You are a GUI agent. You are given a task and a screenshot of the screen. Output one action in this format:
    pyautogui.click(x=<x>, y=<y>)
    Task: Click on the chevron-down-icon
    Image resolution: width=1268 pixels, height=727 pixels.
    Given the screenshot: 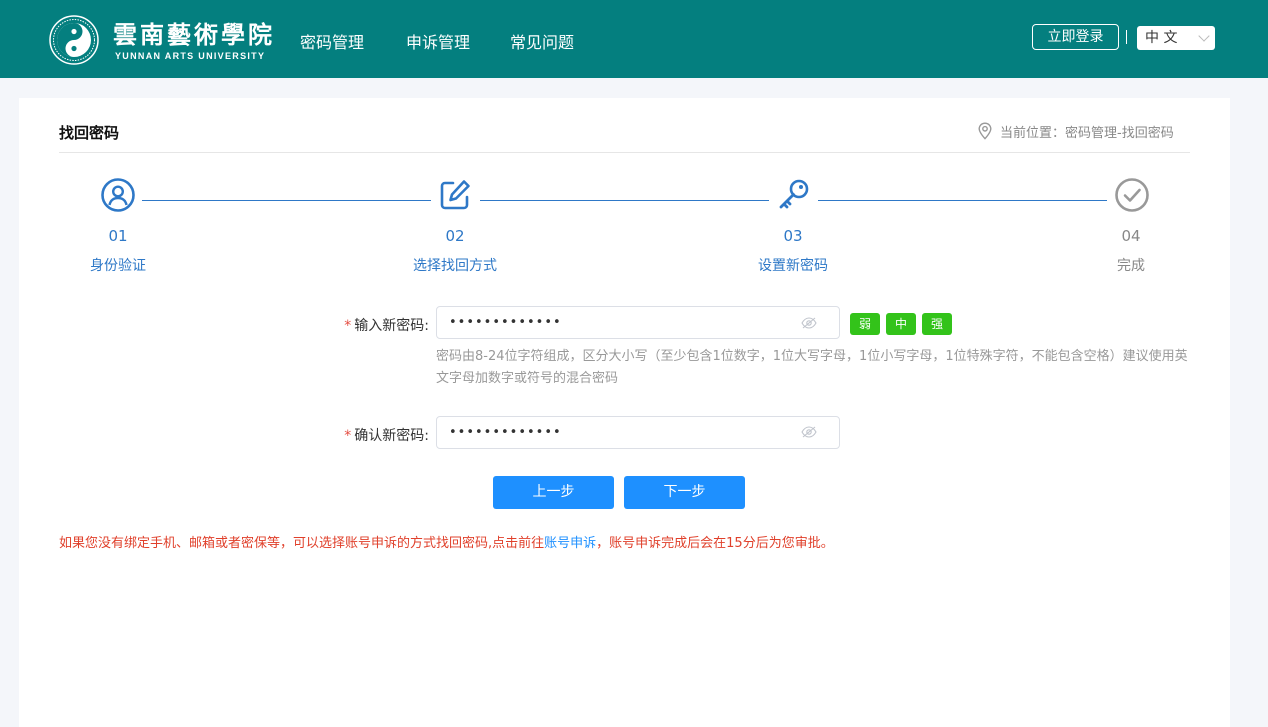 What is the action you would take?
    pyautogui.click(x=1204, y=36)
    